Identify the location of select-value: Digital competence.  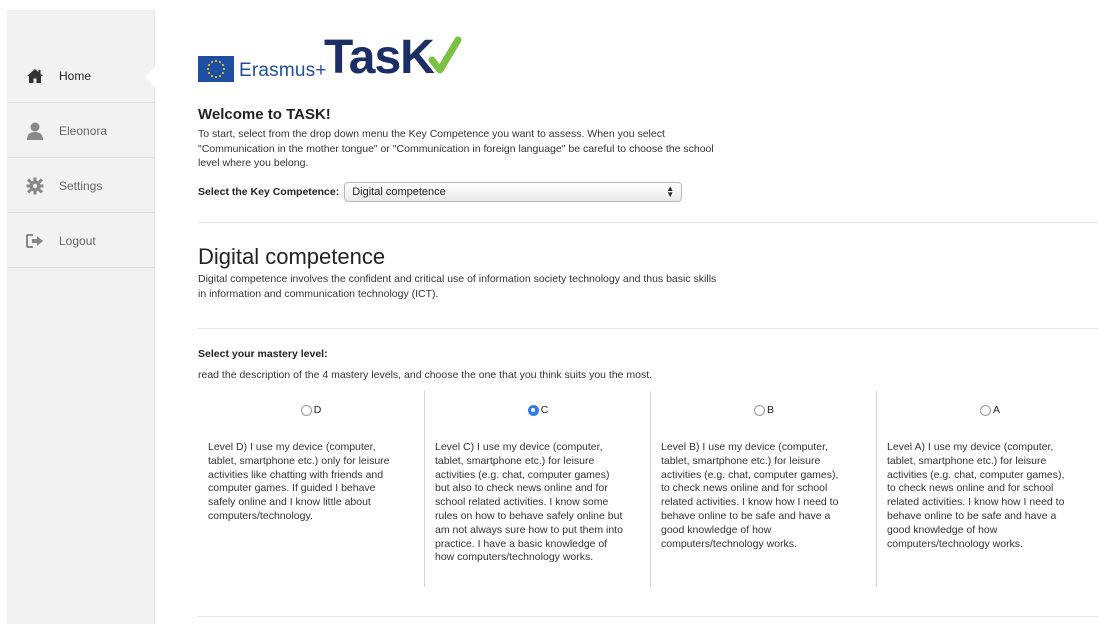
(399, 192).